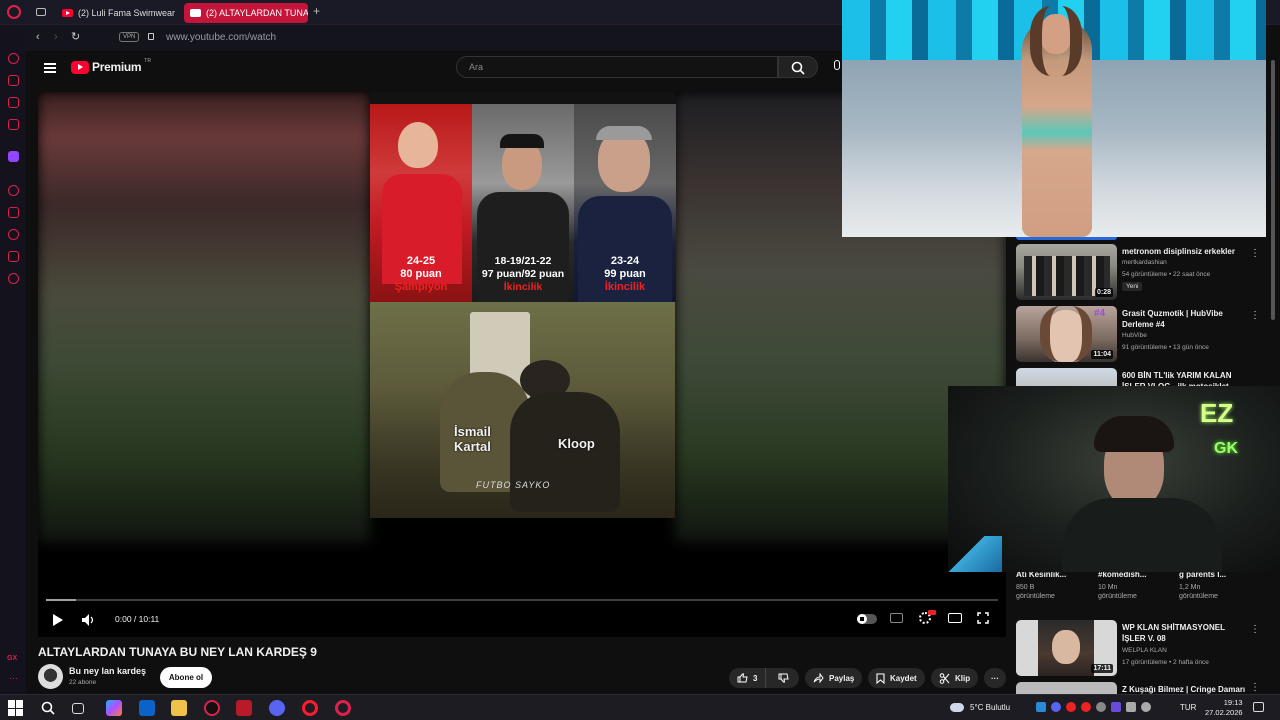  Describe the element at coordinates (277, 708) in the screenshot. I see `discord-icon` at that location.